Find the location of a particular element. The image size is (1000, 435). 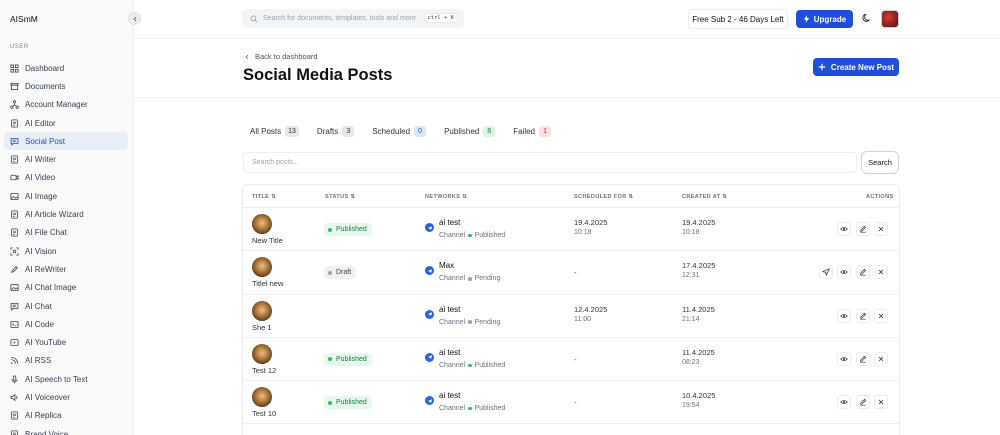

sidebar-item-account-manager: Account Manager is located at coordinates (66, 105).